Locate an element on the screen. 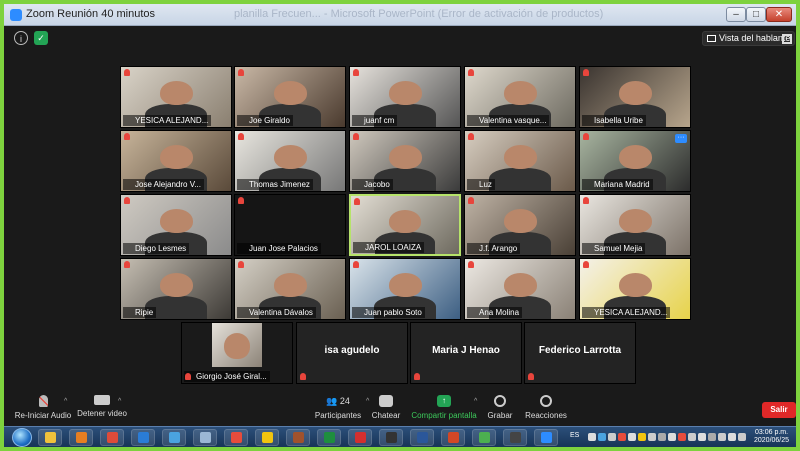 The image size is (800, 451). minimize-button: – is located at coordinates (736, 14).